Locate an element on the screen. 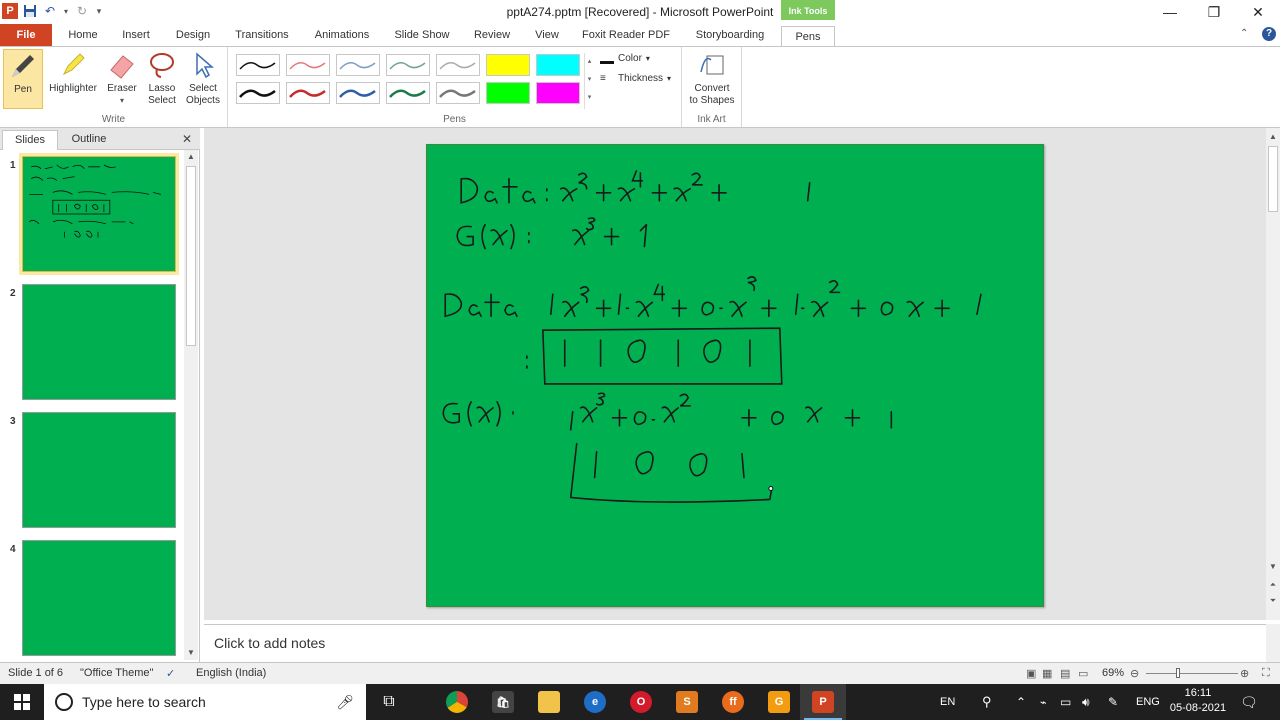 This screenshot has width=1280, height=720. normal-view-icon: ▣ is located at coordinates (1031, 673).